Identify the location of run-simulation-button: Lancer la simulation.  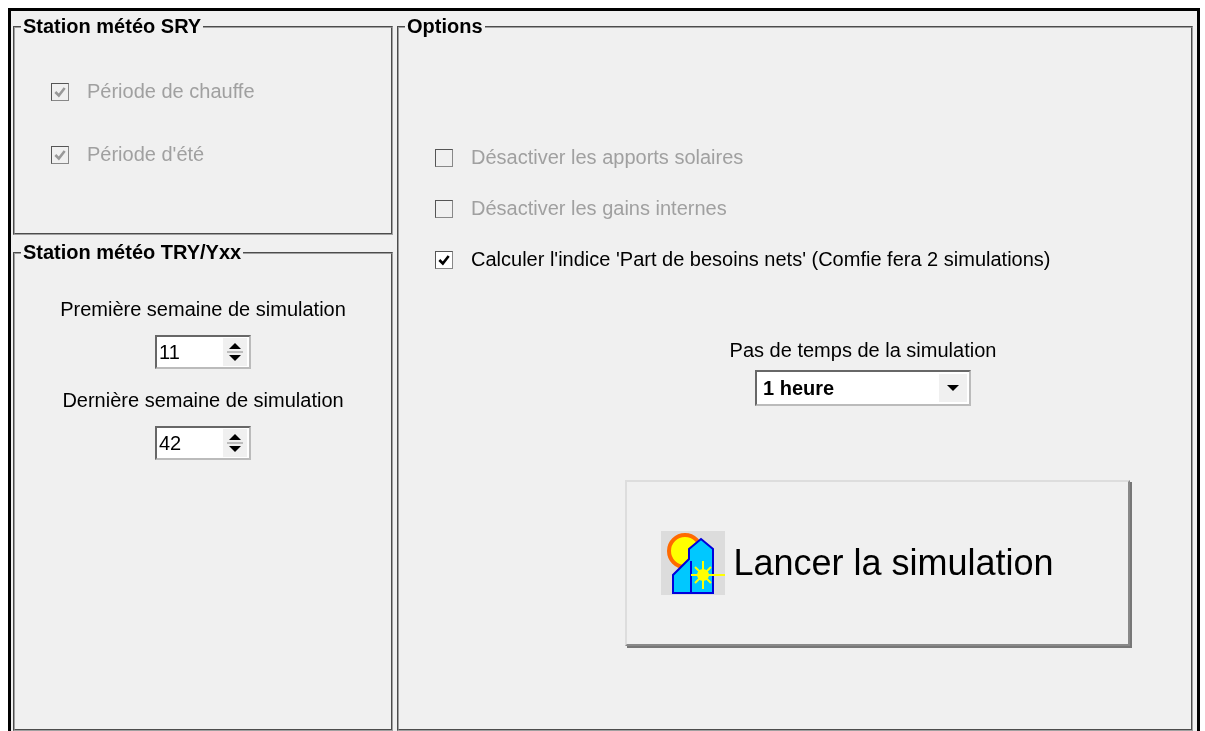
(877, 563).